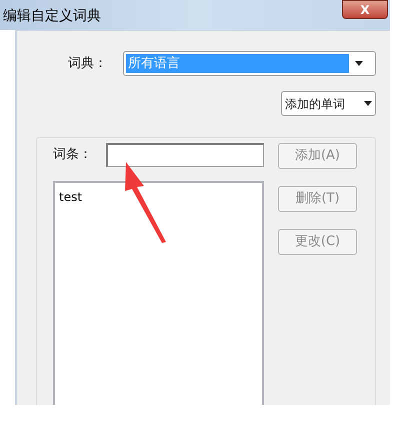  I want to click on entry-field, so click(185, 155).